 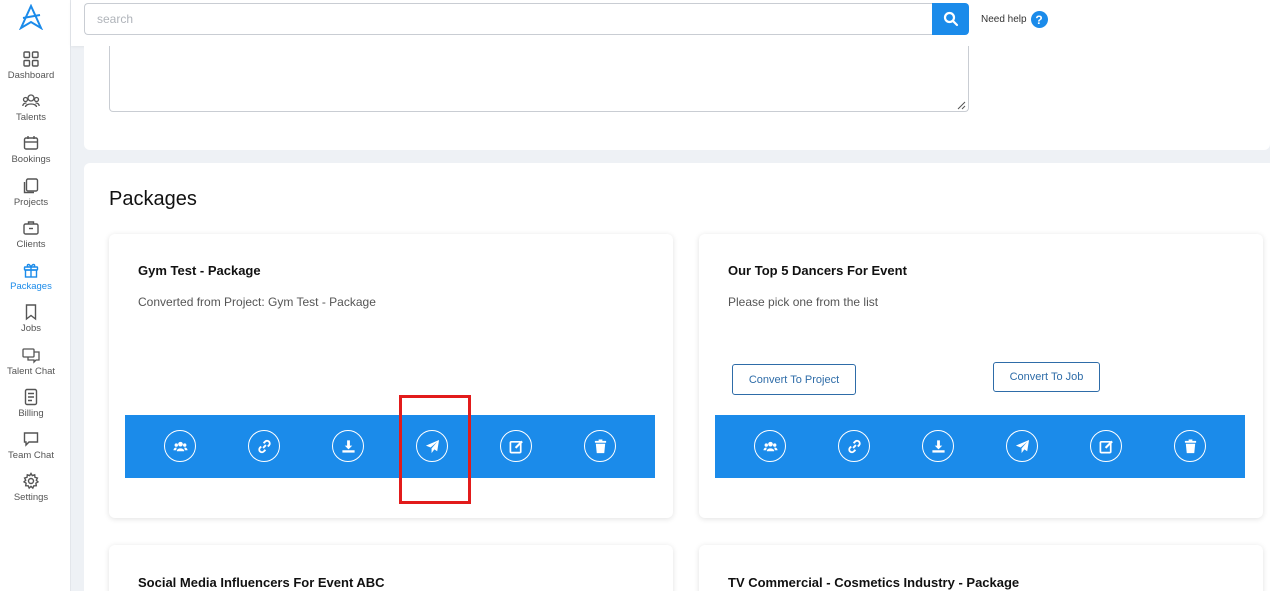 I want to click on bookmark-icon, so click(x=31, y=312).